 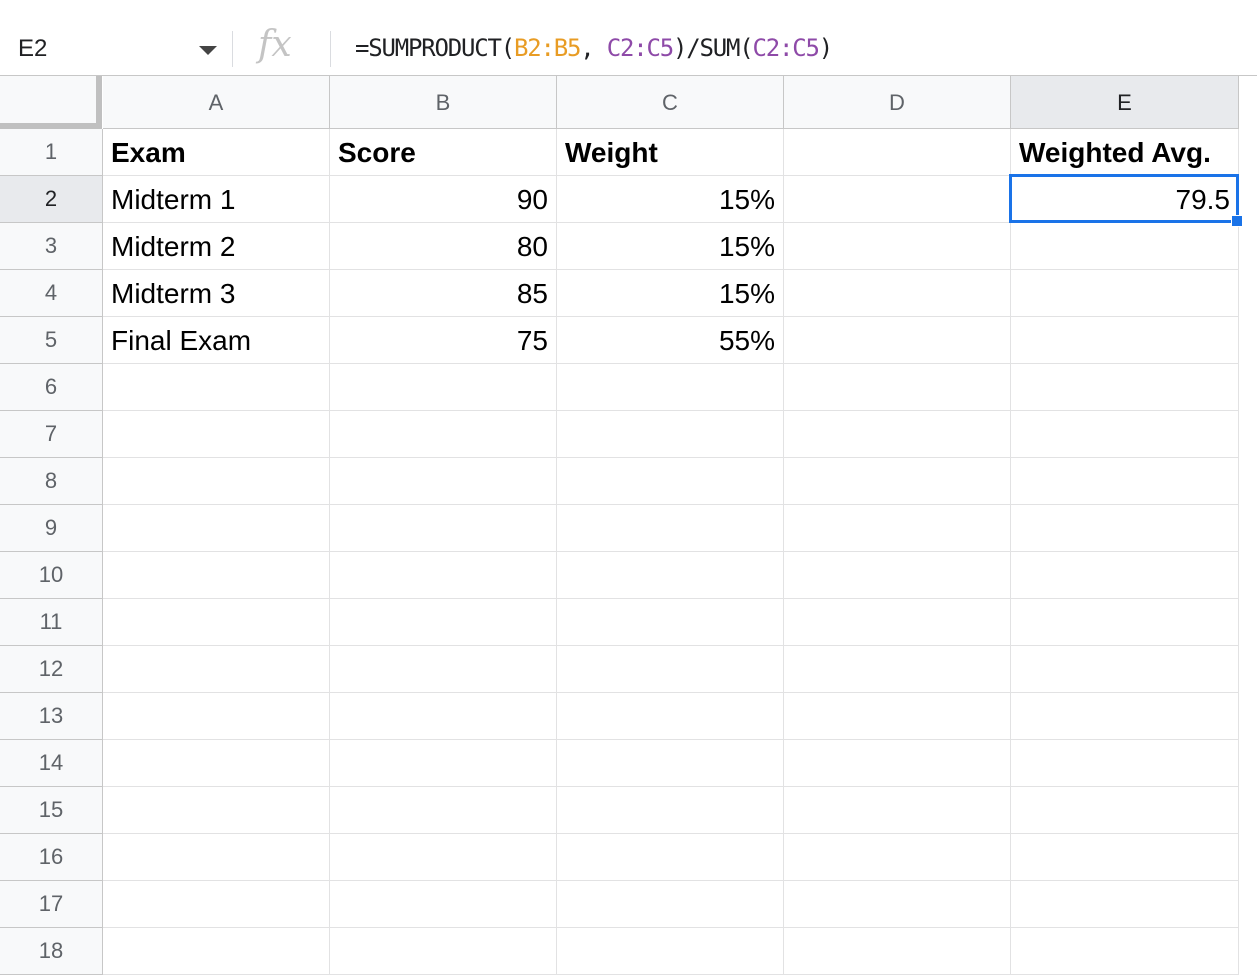 What do you see at coordinates (443, 293) in the screenshot?
I see `cell-b4: 85` at bounding box center [443, 293].